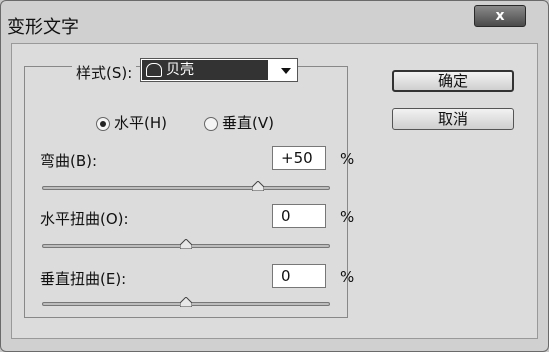 This screenshot has height=352, width=549. What do you see at coordinates (205, 70) in the screenshot?
I see `style-selected-value: 贝壳` at bounding box center [205, 70].